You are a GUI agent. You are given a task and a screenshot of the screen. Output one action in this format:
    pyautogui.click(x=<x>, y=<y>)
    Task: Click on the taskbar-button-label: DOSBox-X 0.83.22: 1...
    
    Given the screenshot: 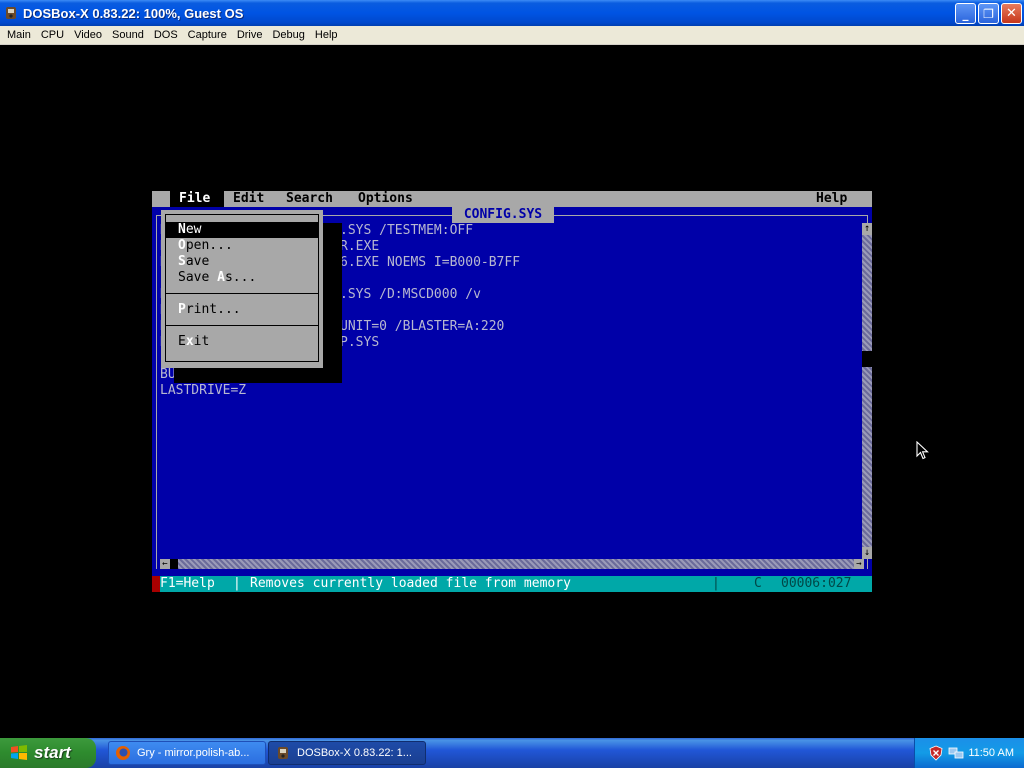 What is the action you would take?
    pyautogui.click(x=354, y=753)
    